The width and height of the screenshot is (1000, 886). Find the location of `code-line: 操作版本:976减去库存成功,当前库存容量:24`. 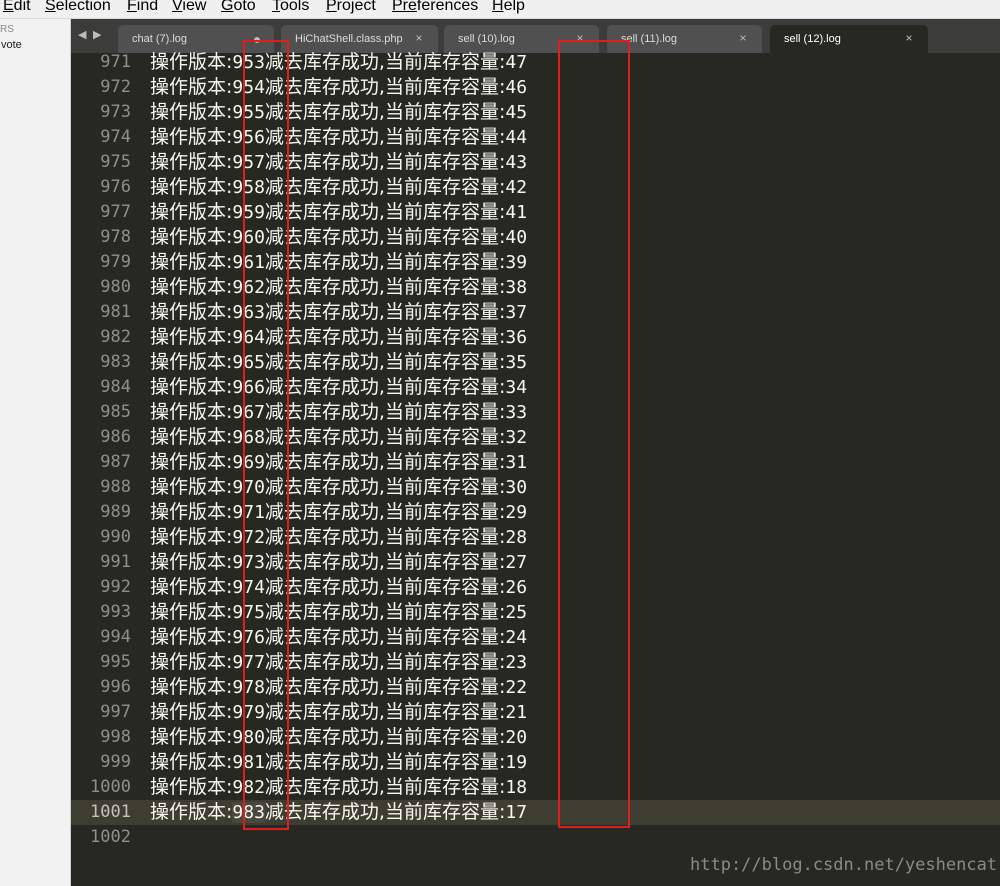

code-line: 操作版本:976减去库存成功,当前库存容量:24 is located at coordinates (338, 637).